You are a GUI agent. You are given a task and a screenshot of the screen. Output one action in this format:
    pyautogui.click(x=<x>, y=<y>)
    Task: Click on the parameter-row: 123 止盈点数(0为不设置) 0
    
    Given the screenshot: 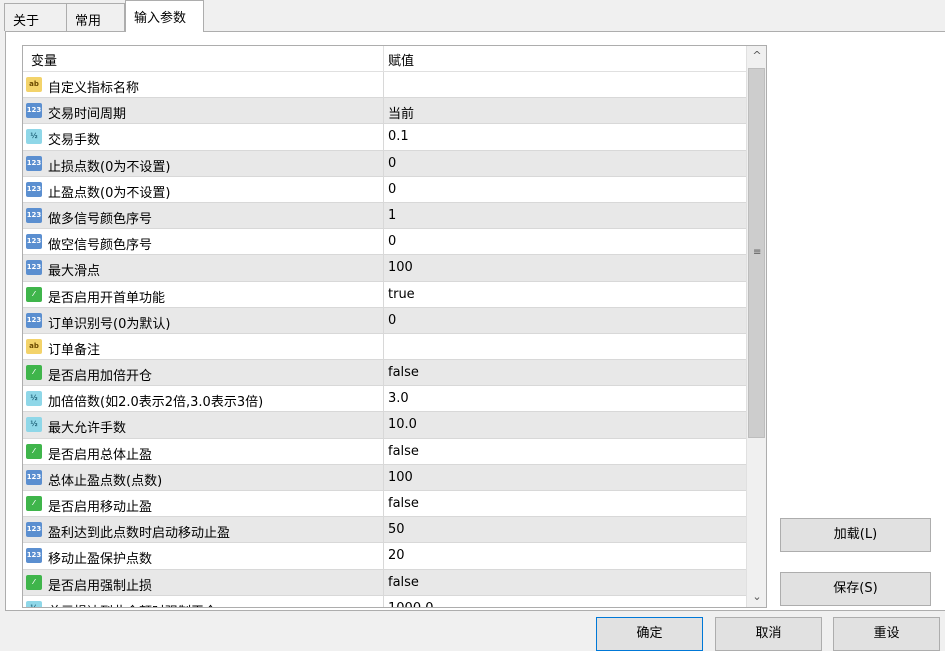 What is the action you would take?
    pyautogui.click(x=384, y=189)
    